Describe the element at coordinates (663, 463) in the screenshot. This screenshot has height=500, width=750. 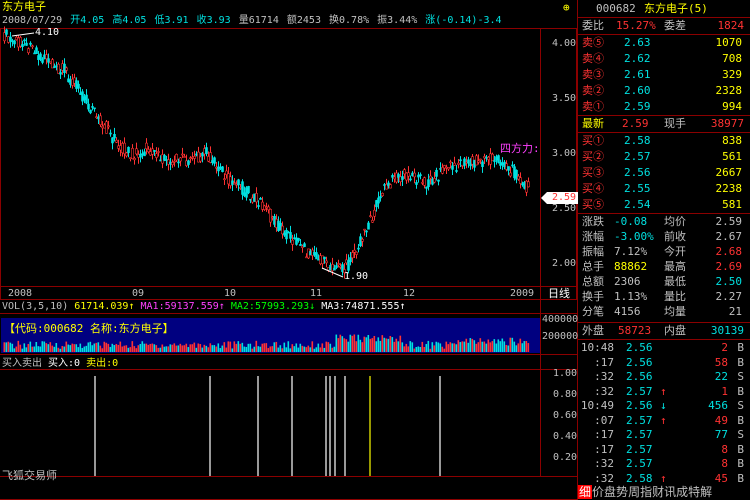
I see `tick-row: :32 2.57 8 B` at that location.